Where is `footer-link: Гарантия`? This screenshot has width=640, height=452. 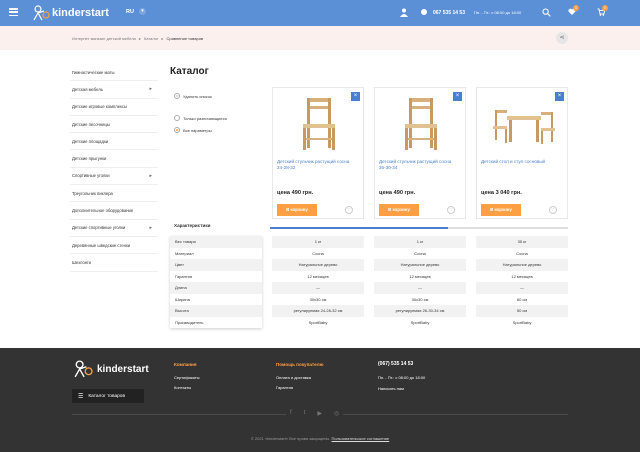
footer-link: Гарантия is located at coordinates (300, 387).